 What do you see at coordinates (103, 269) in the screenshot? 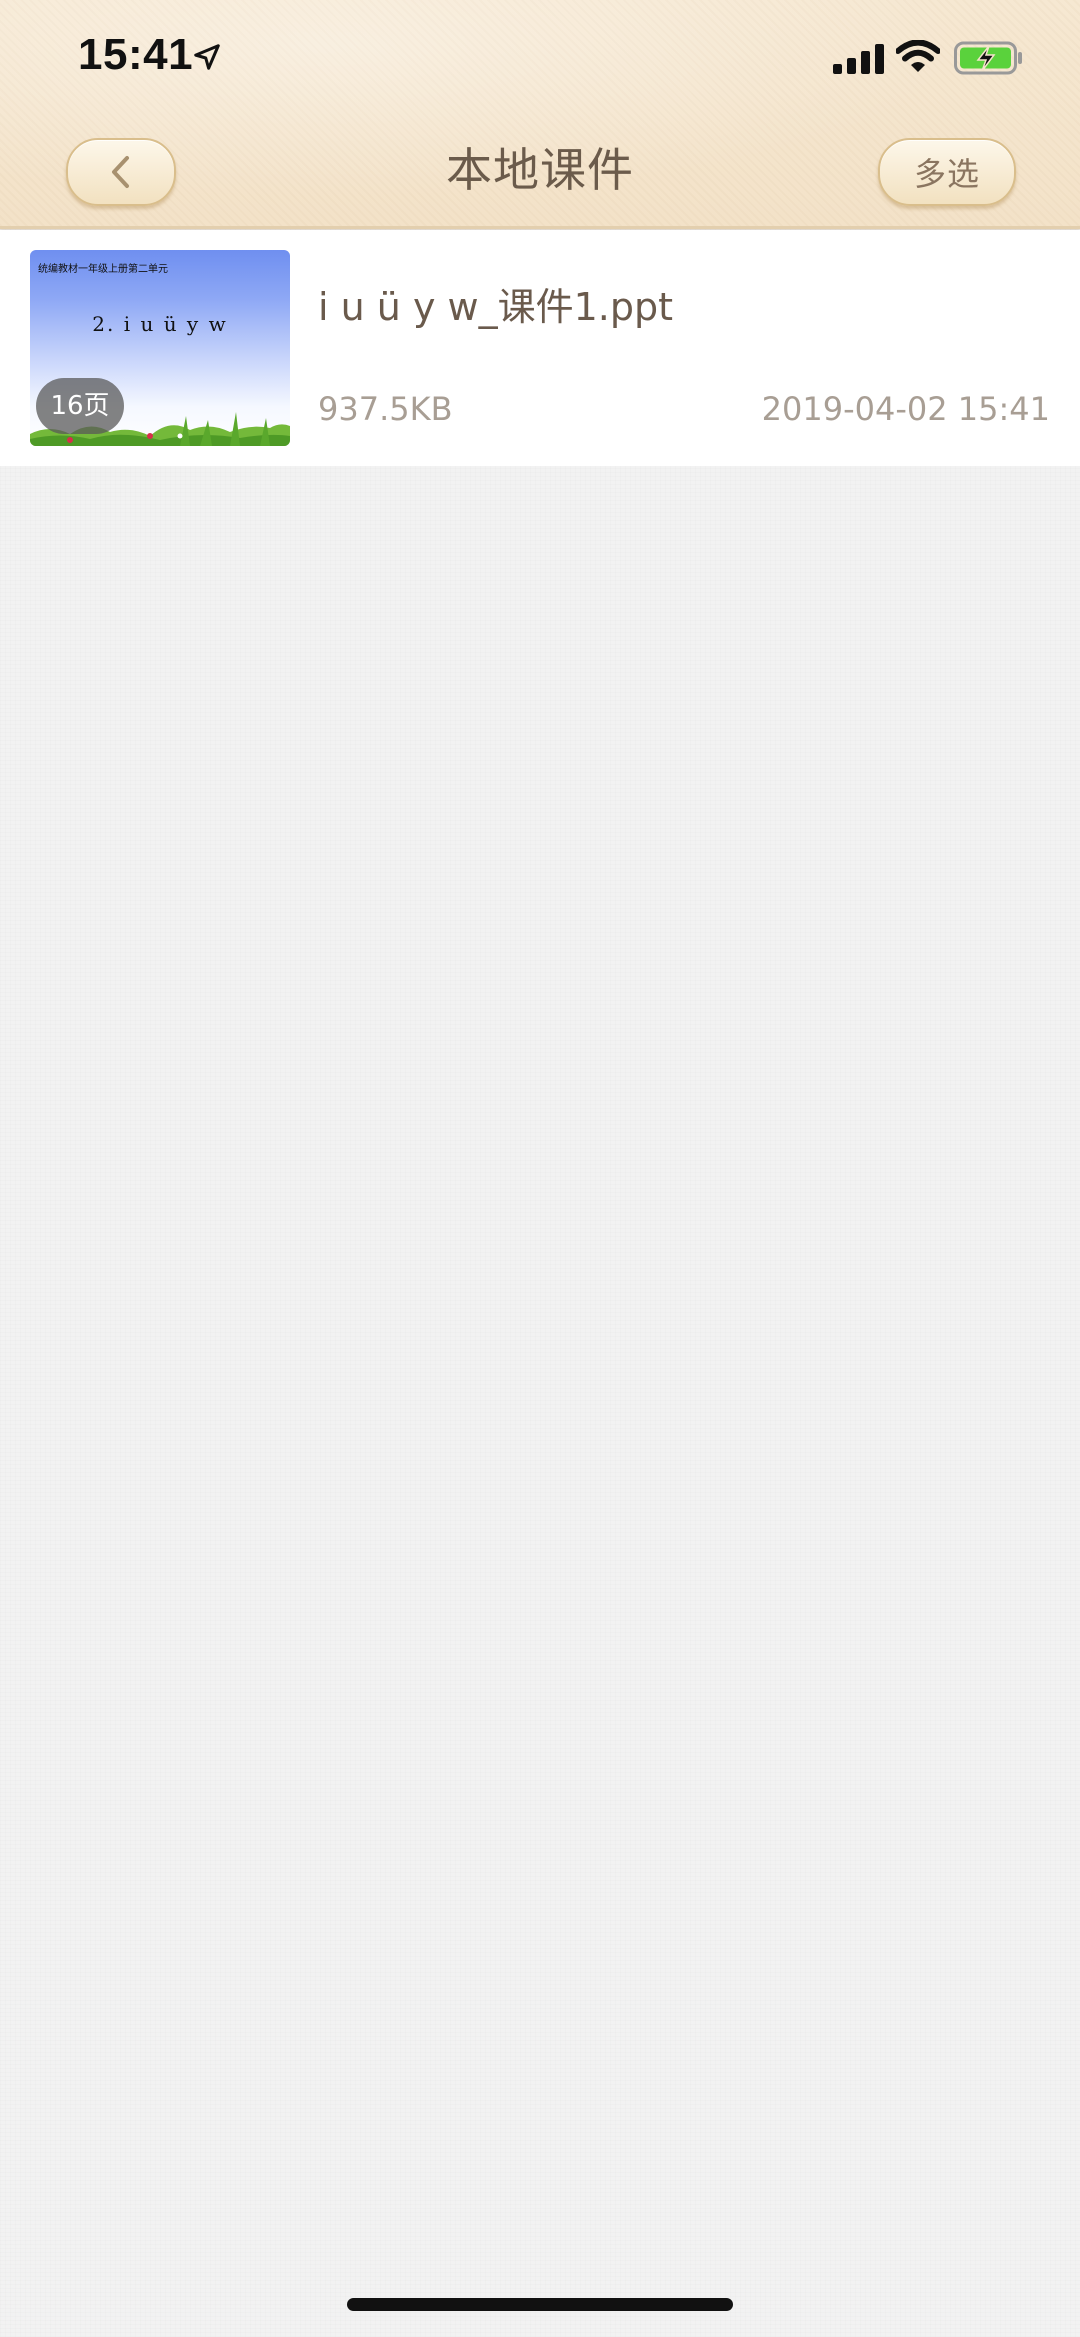
I see `thumbnail-header-text: 统编教材一年级上册第二单元` at bounding box center [103, 269].